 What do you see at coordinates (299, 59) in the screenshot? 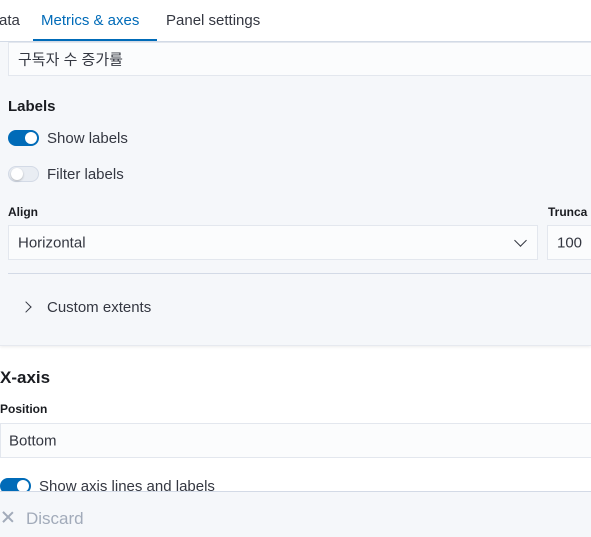
I see `metric-title-input: 구독자 수 증가률` at bounding box center [299, 59].